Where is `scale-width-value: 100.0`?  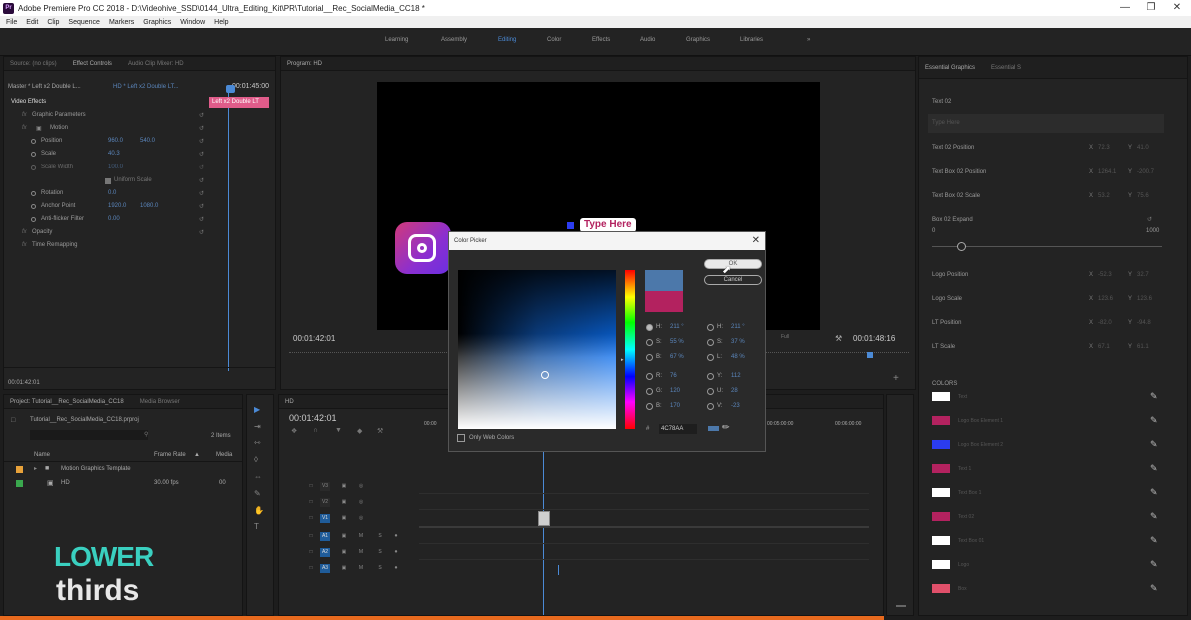 scale-width-value: 100.0 is located at coordinates (115, 167).